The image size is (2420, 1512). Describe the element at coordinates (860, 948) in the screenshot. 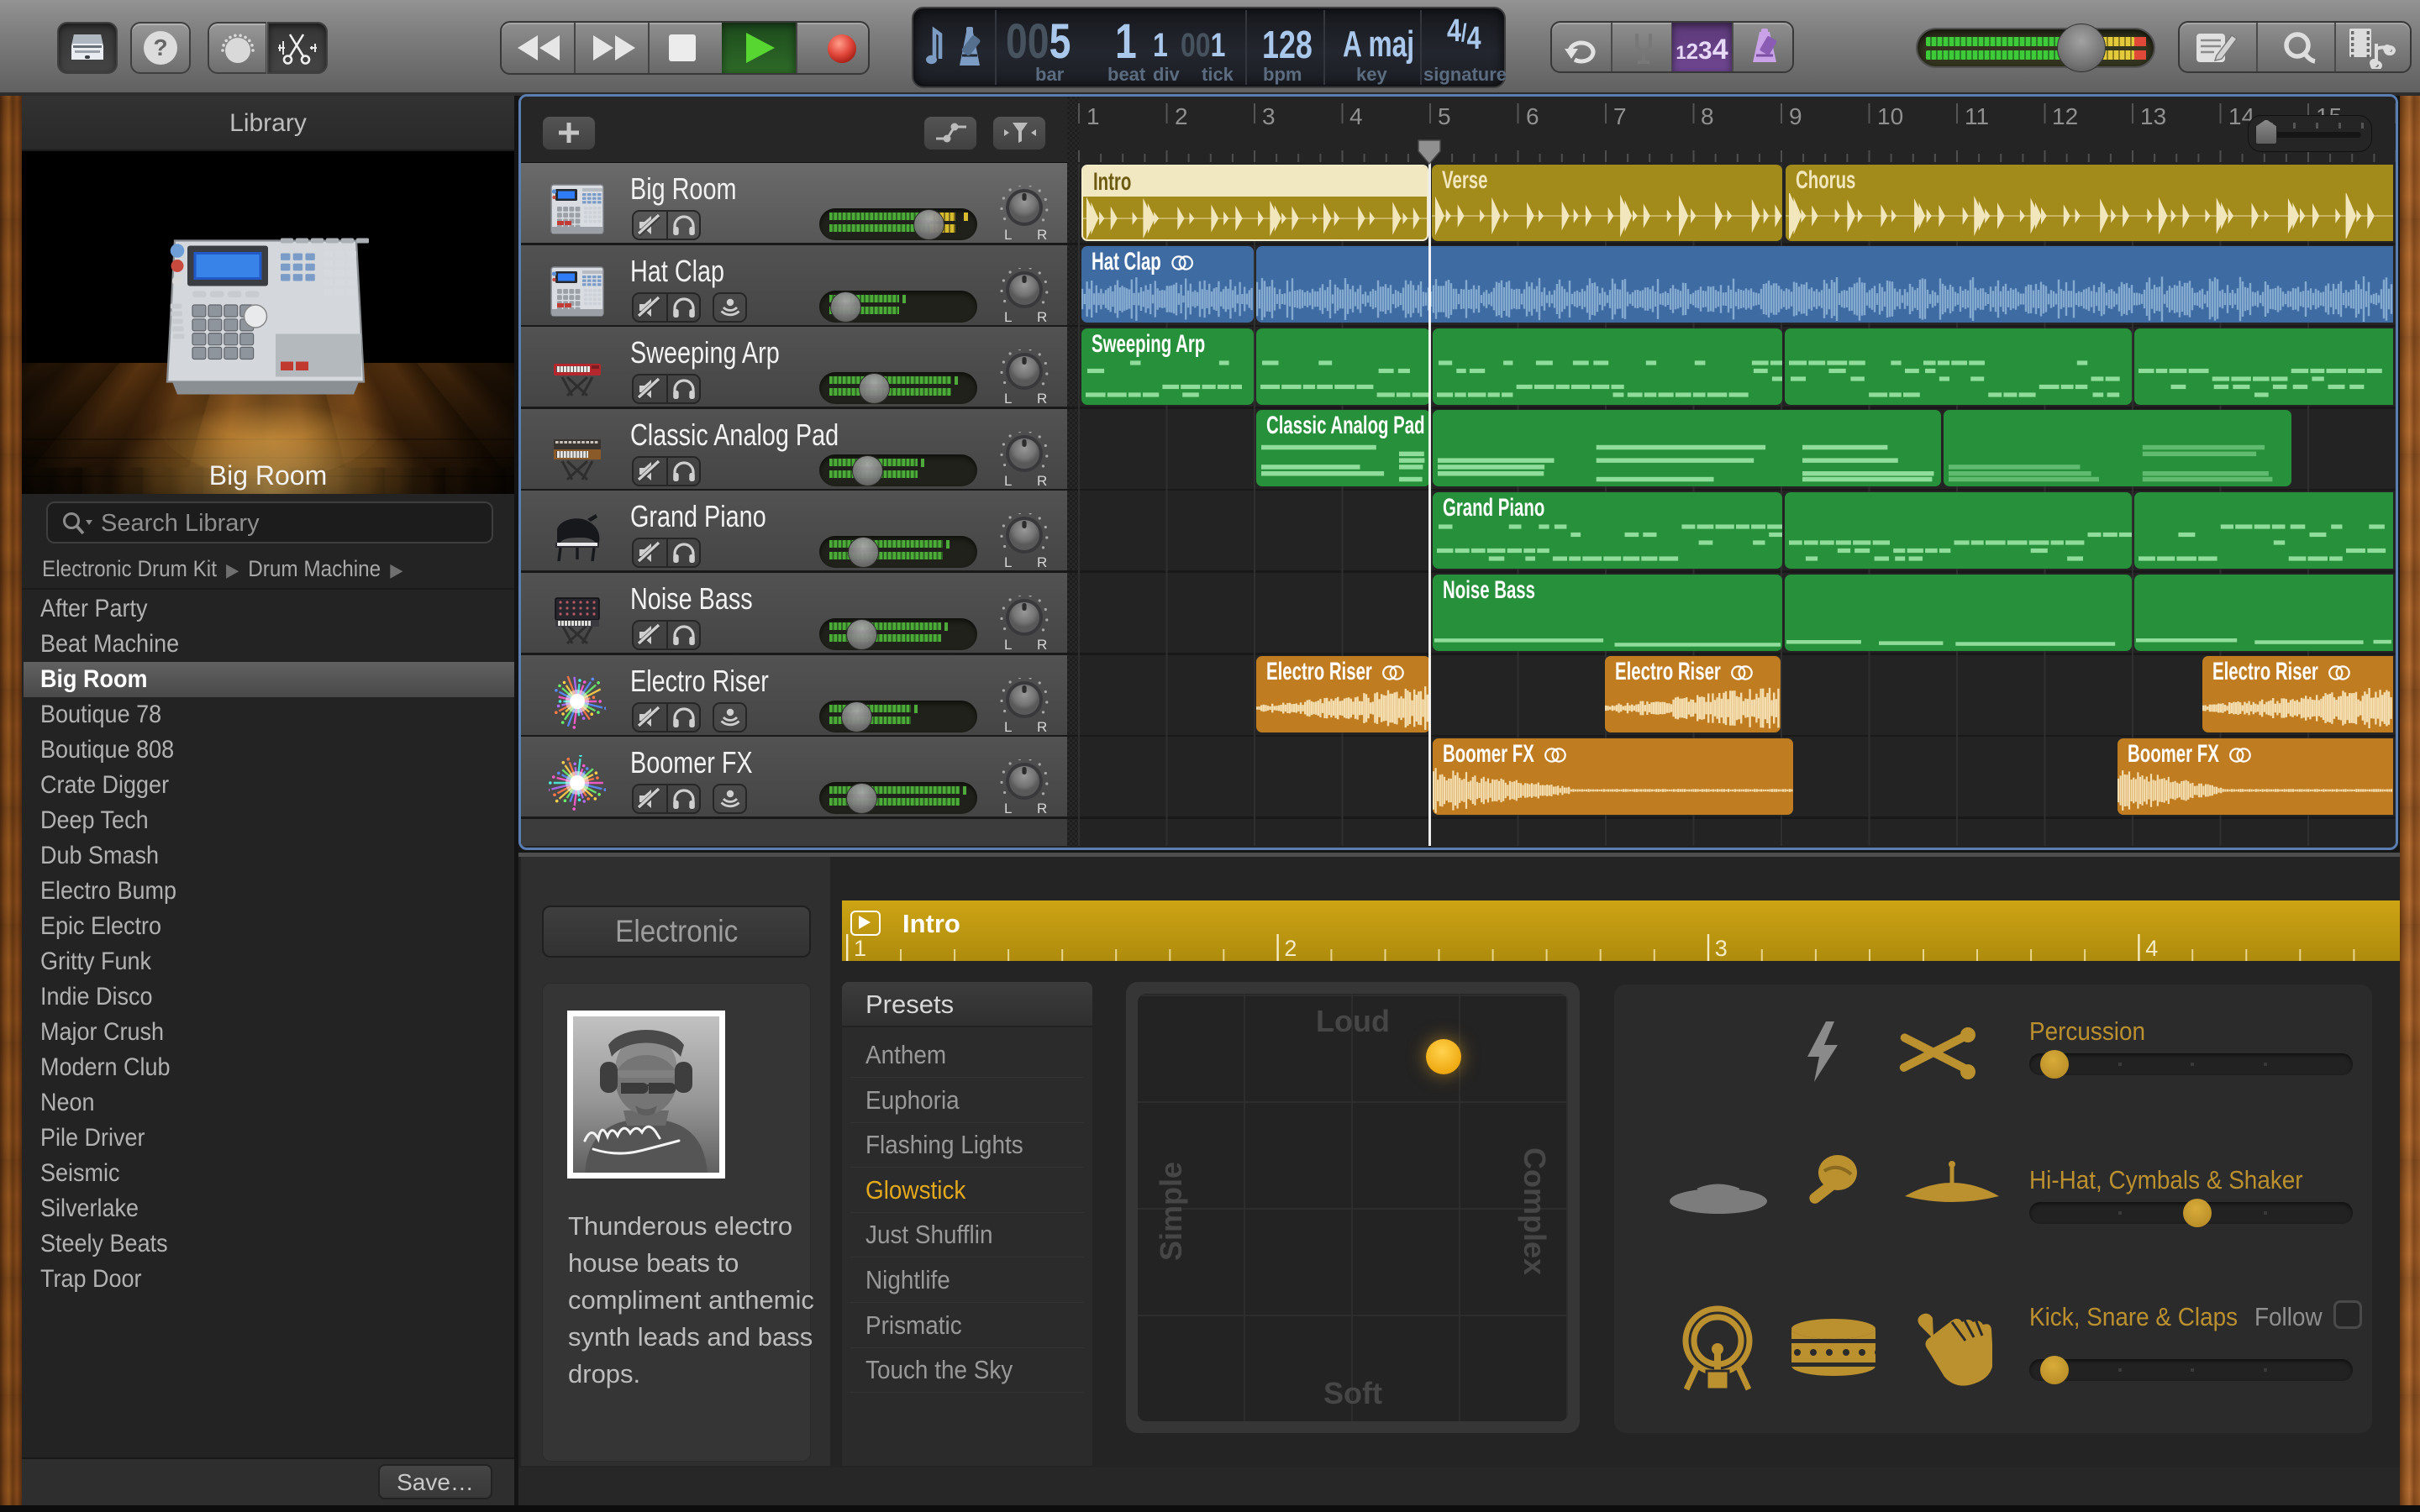

I see `svg-text: 1` at that location.